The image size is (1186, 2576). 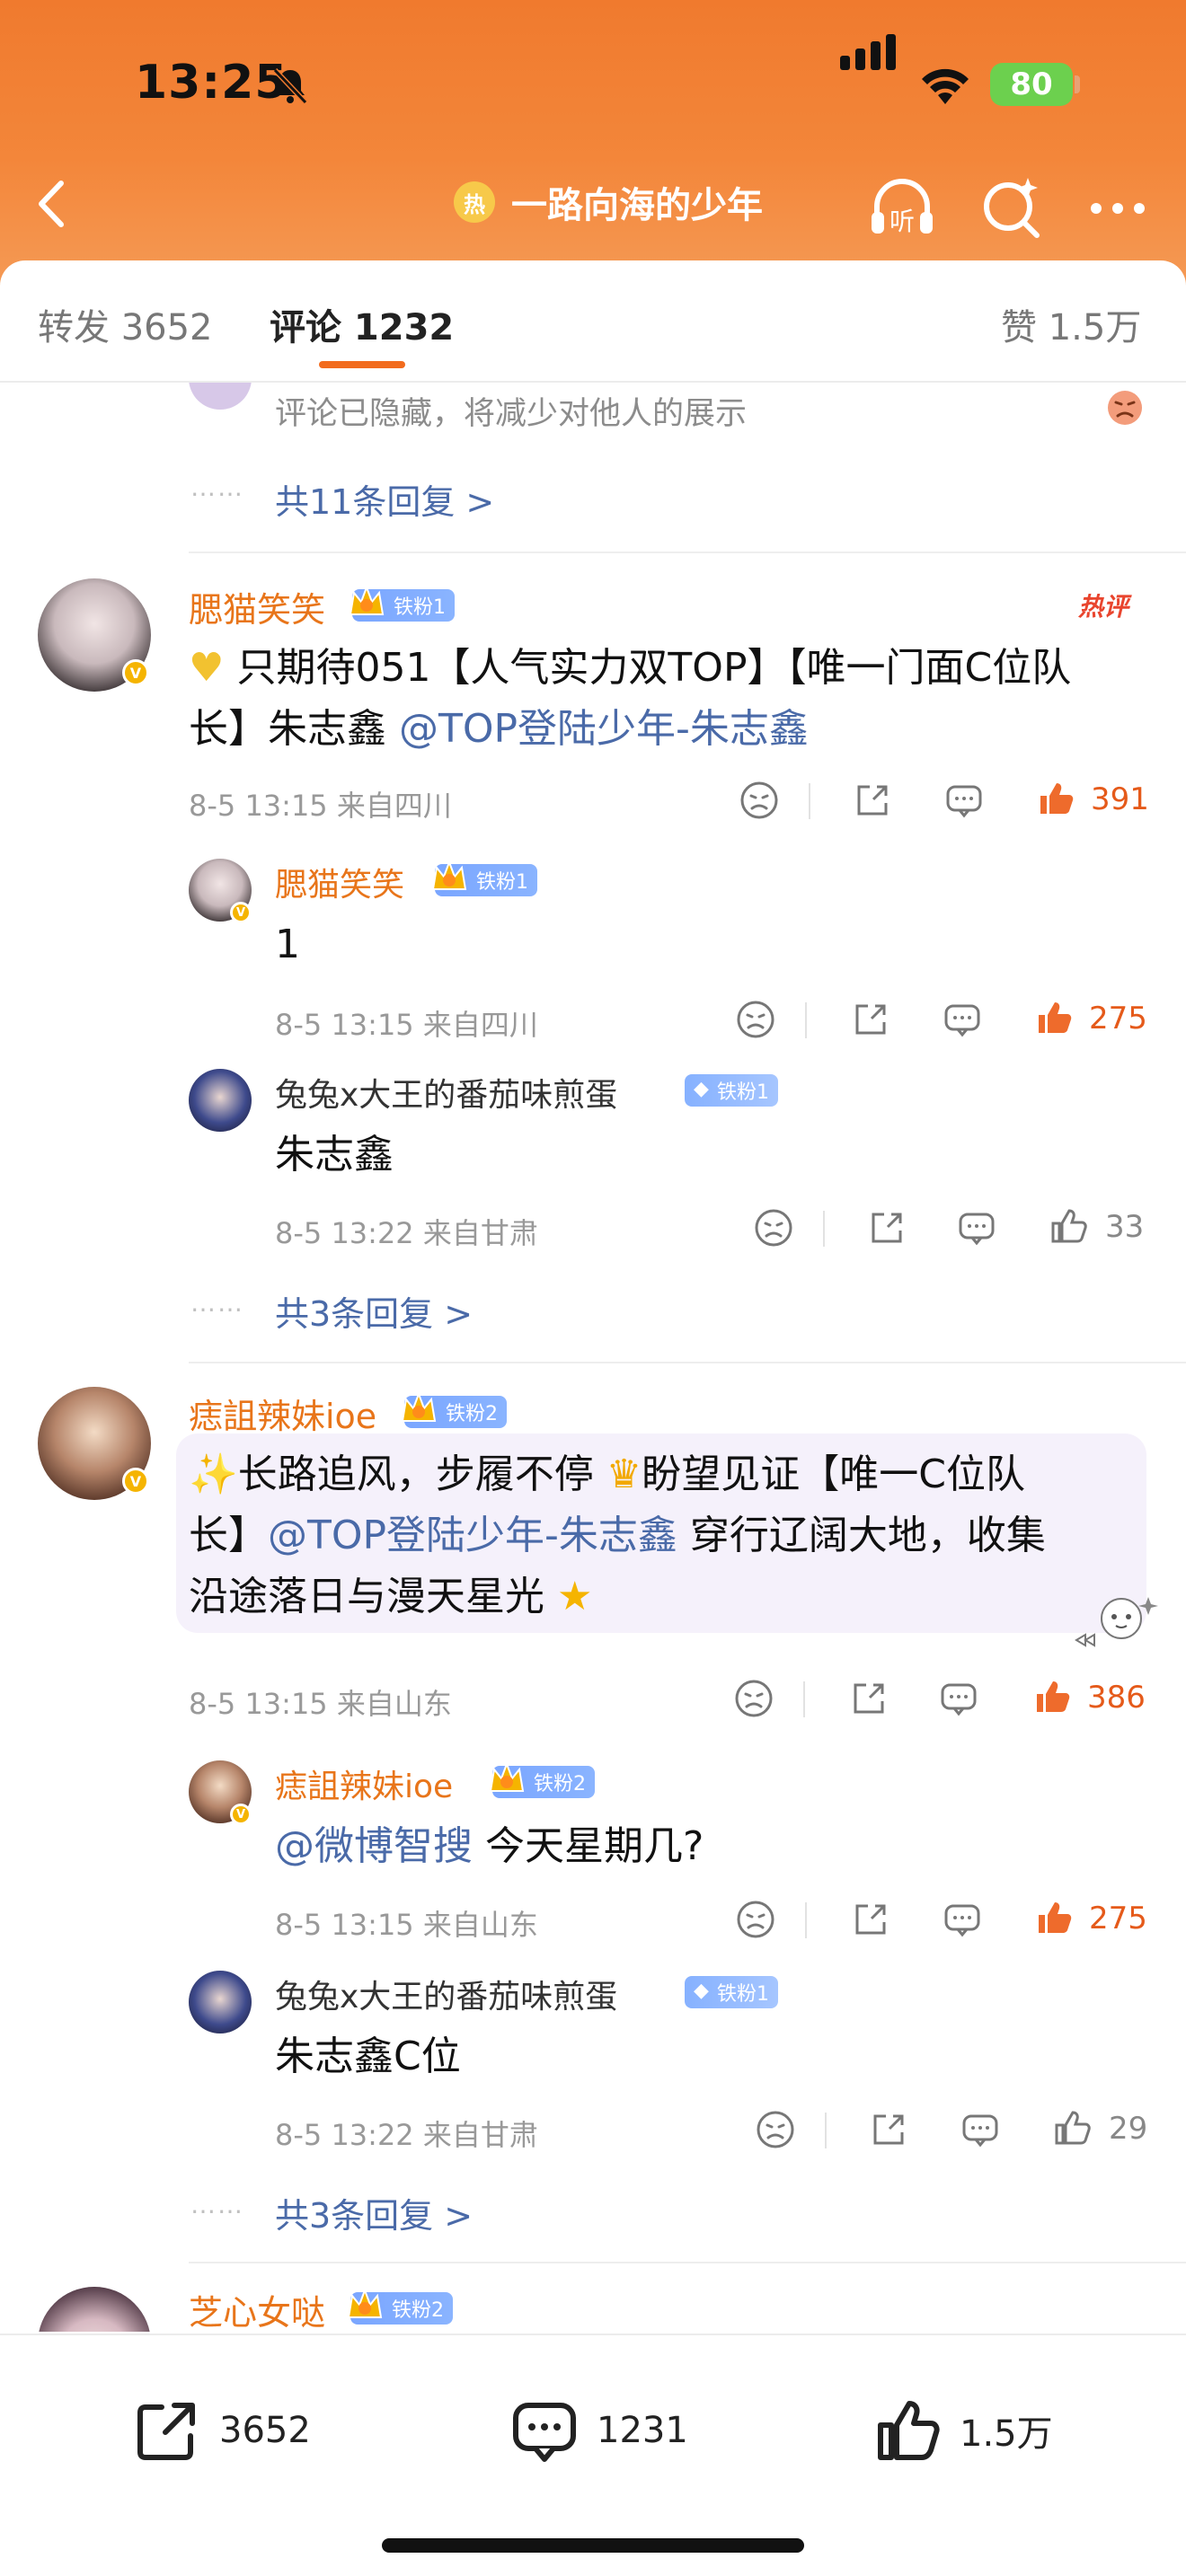 What do you see at coordinates (362, 364) in the screenshot?
I see `active-tab-underline` at bounding box center [362, 364].